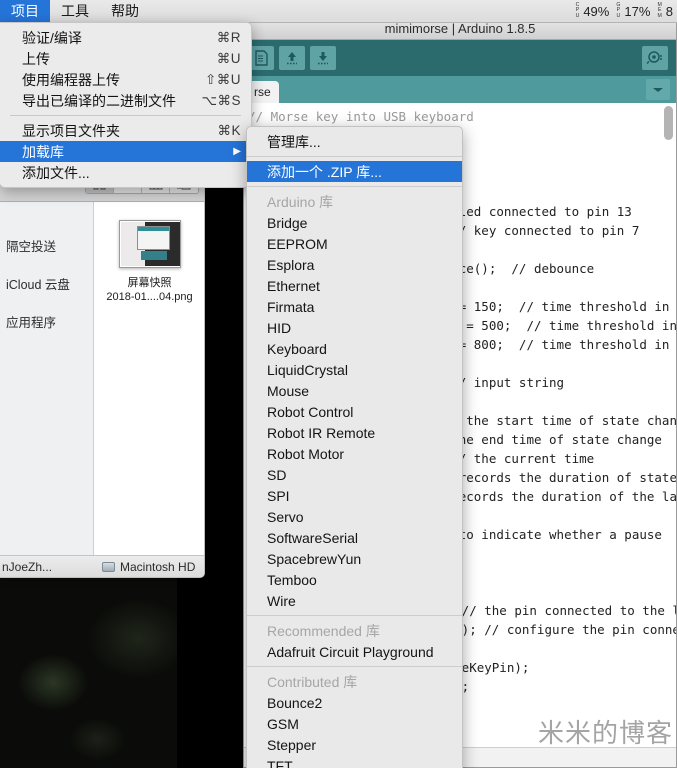 The image size is (677, 768). What do you see at coordinates (669, 11) in the screenshot?
I see `mem-value: 8` at bounding box center [669, 11].